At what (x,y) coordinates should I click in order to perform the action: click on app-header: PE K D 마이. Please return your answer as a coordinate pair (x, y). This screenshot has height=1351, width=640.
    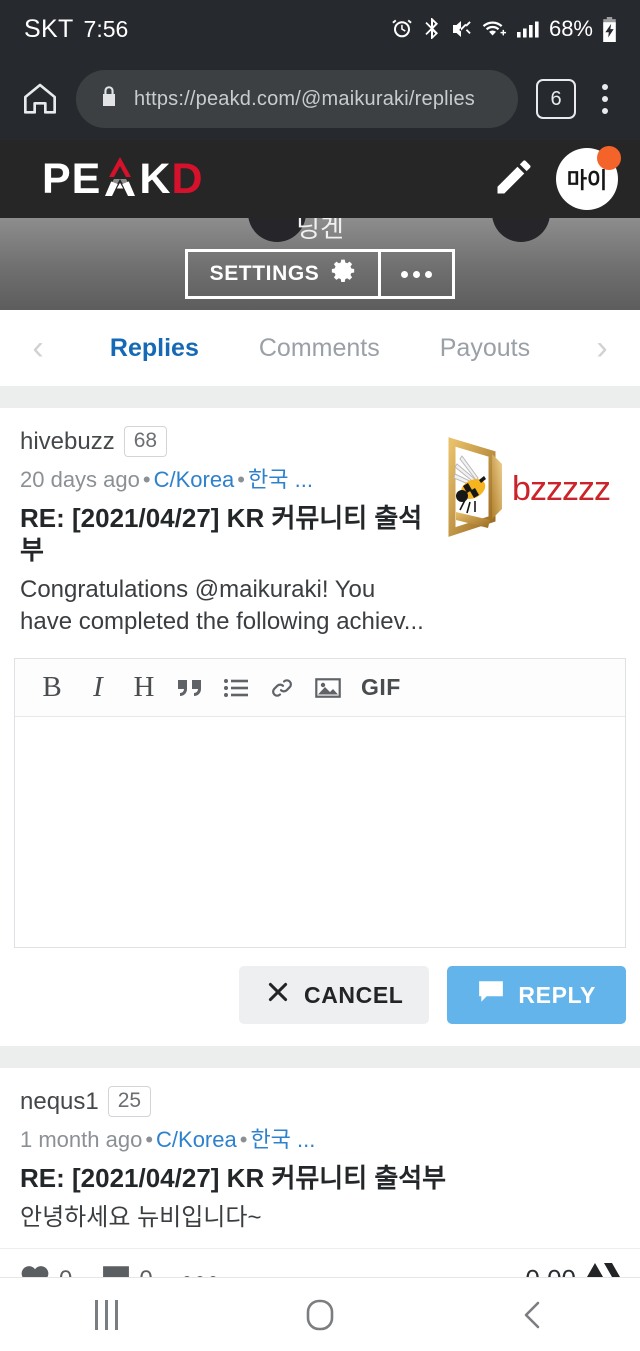
    Looking at the image, I should click on (320, 179).